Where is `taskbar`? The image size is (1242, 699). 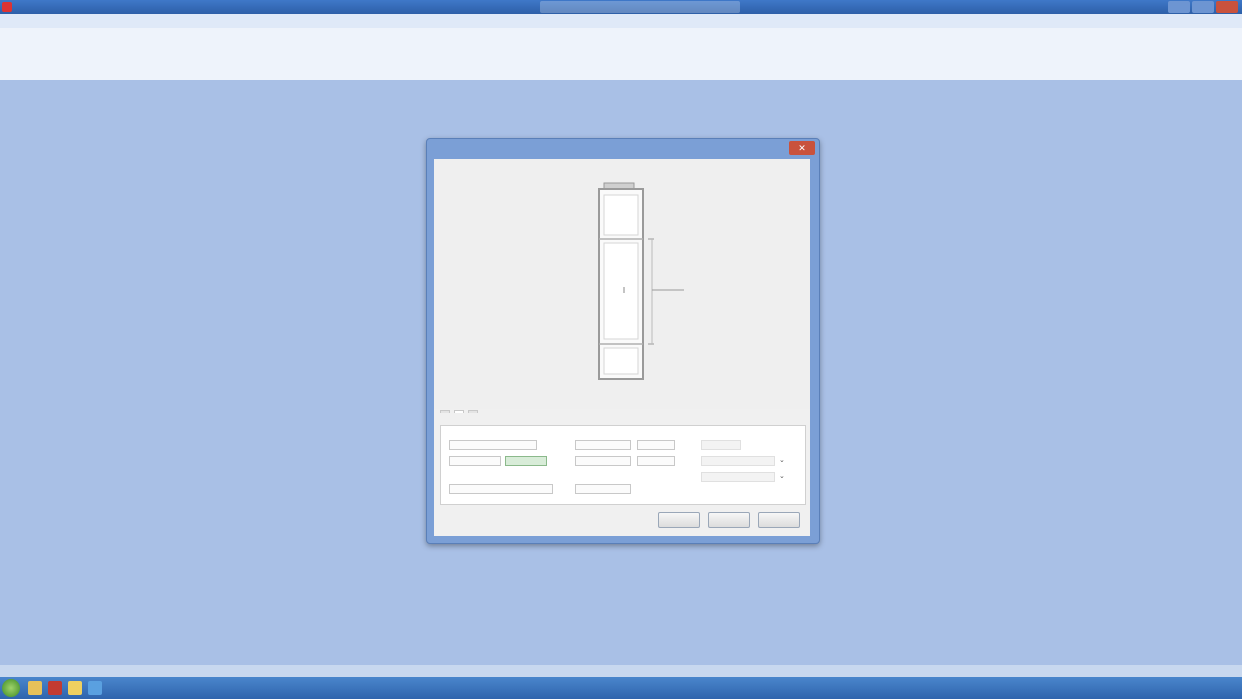
taskbar is located at coordinates (621, 688).